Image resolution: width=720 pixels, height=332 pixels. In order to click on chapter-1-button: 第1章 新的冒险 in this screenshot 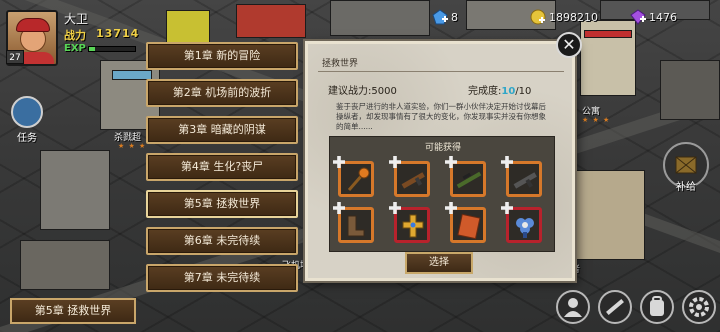, I will do `click(222, 56)`.